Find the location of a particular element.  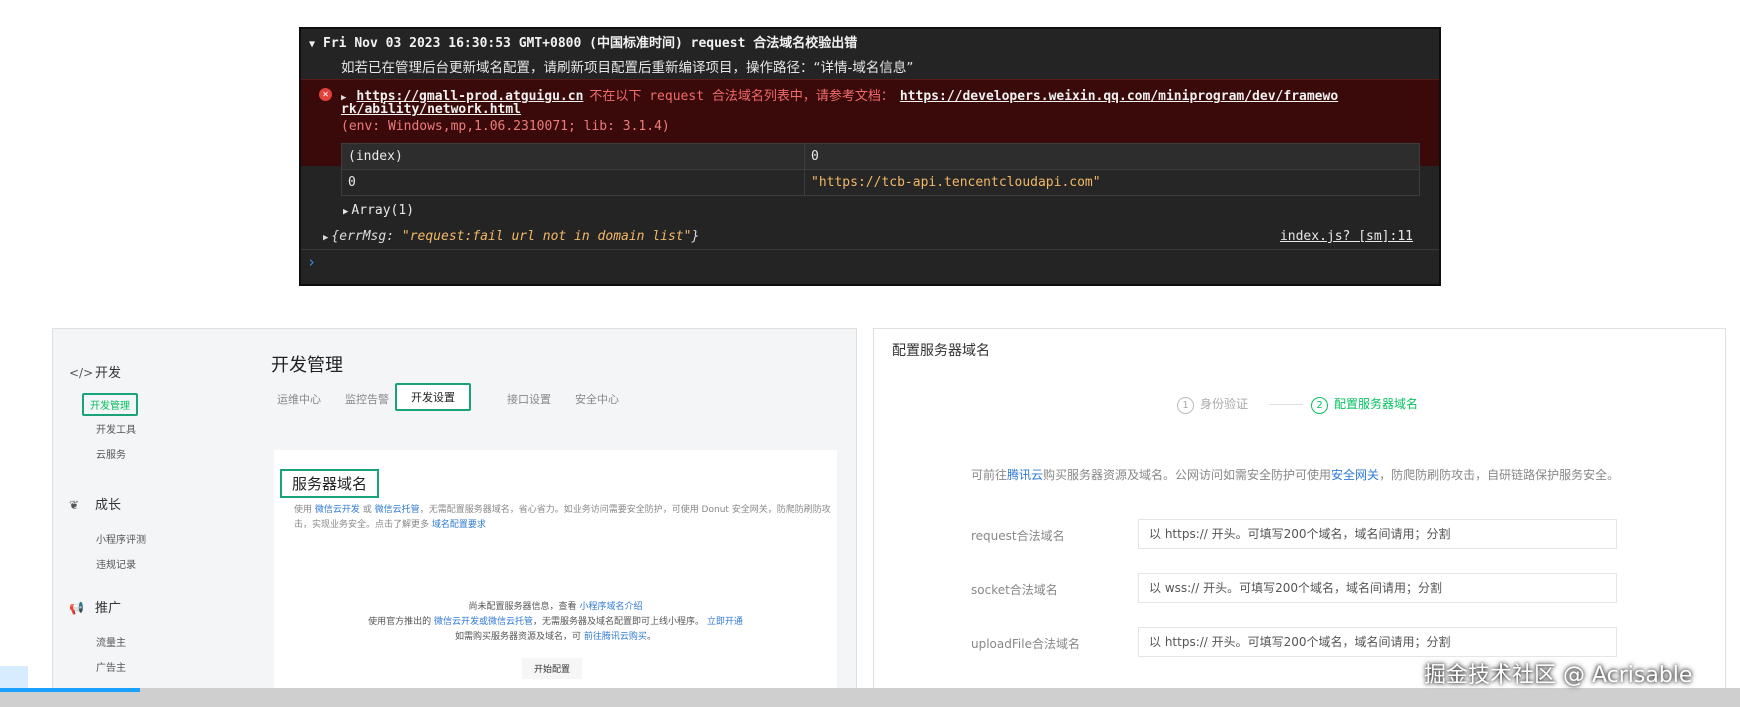

doc-link-continued: rk/ability/network.html is located at coordinates (431, 109).